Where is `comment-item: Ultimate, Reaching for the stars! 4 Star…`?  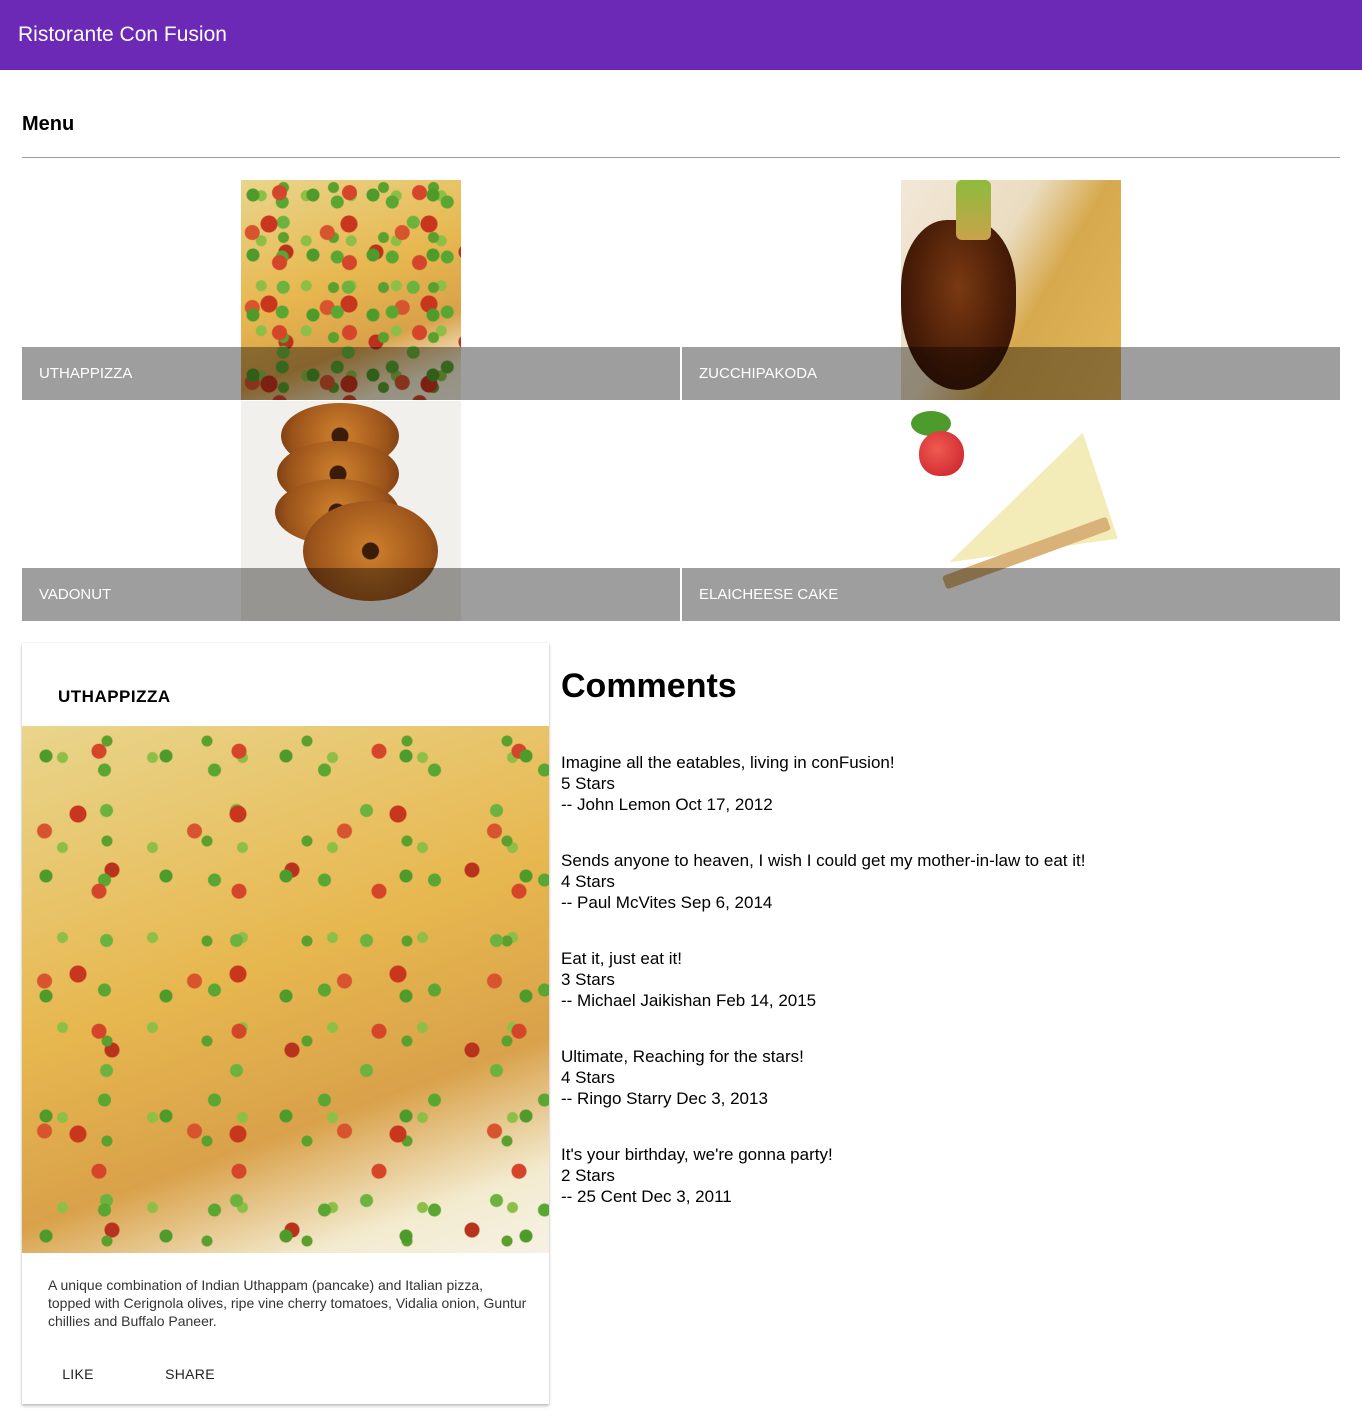
comment-item: Ultimate, Reaching for the stars! 4 Star… is located at coordinates (831, 1077).